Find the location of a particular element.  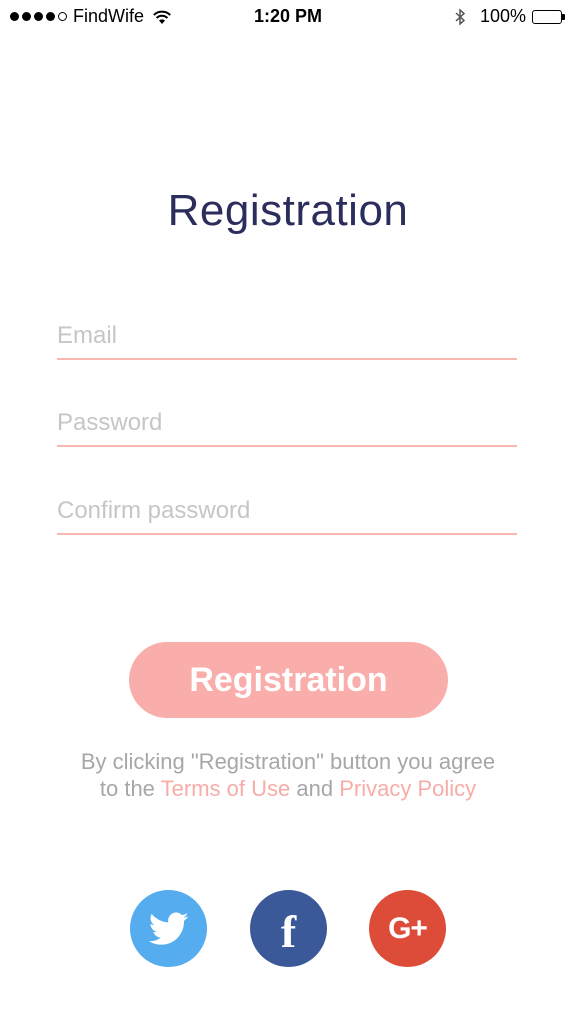

confirm-password-field is located at coordinates (287, 512).